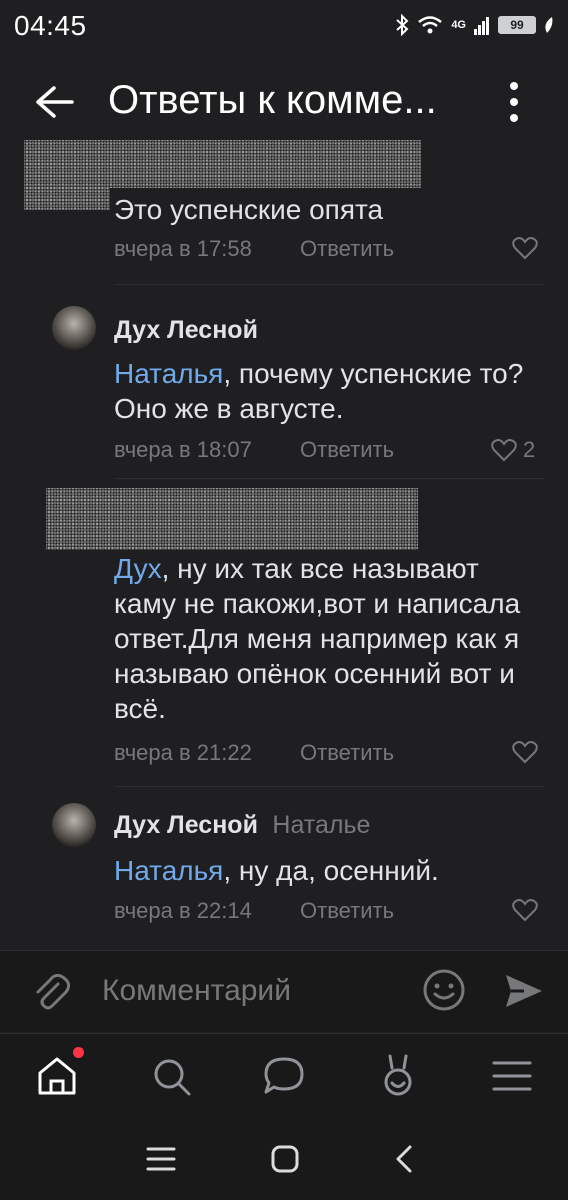 The height and width of the screenshot is (1200, 568). Describe the element at coordinates (50, 25) in the screenshot. I see `status-time: 04:45` at that location.